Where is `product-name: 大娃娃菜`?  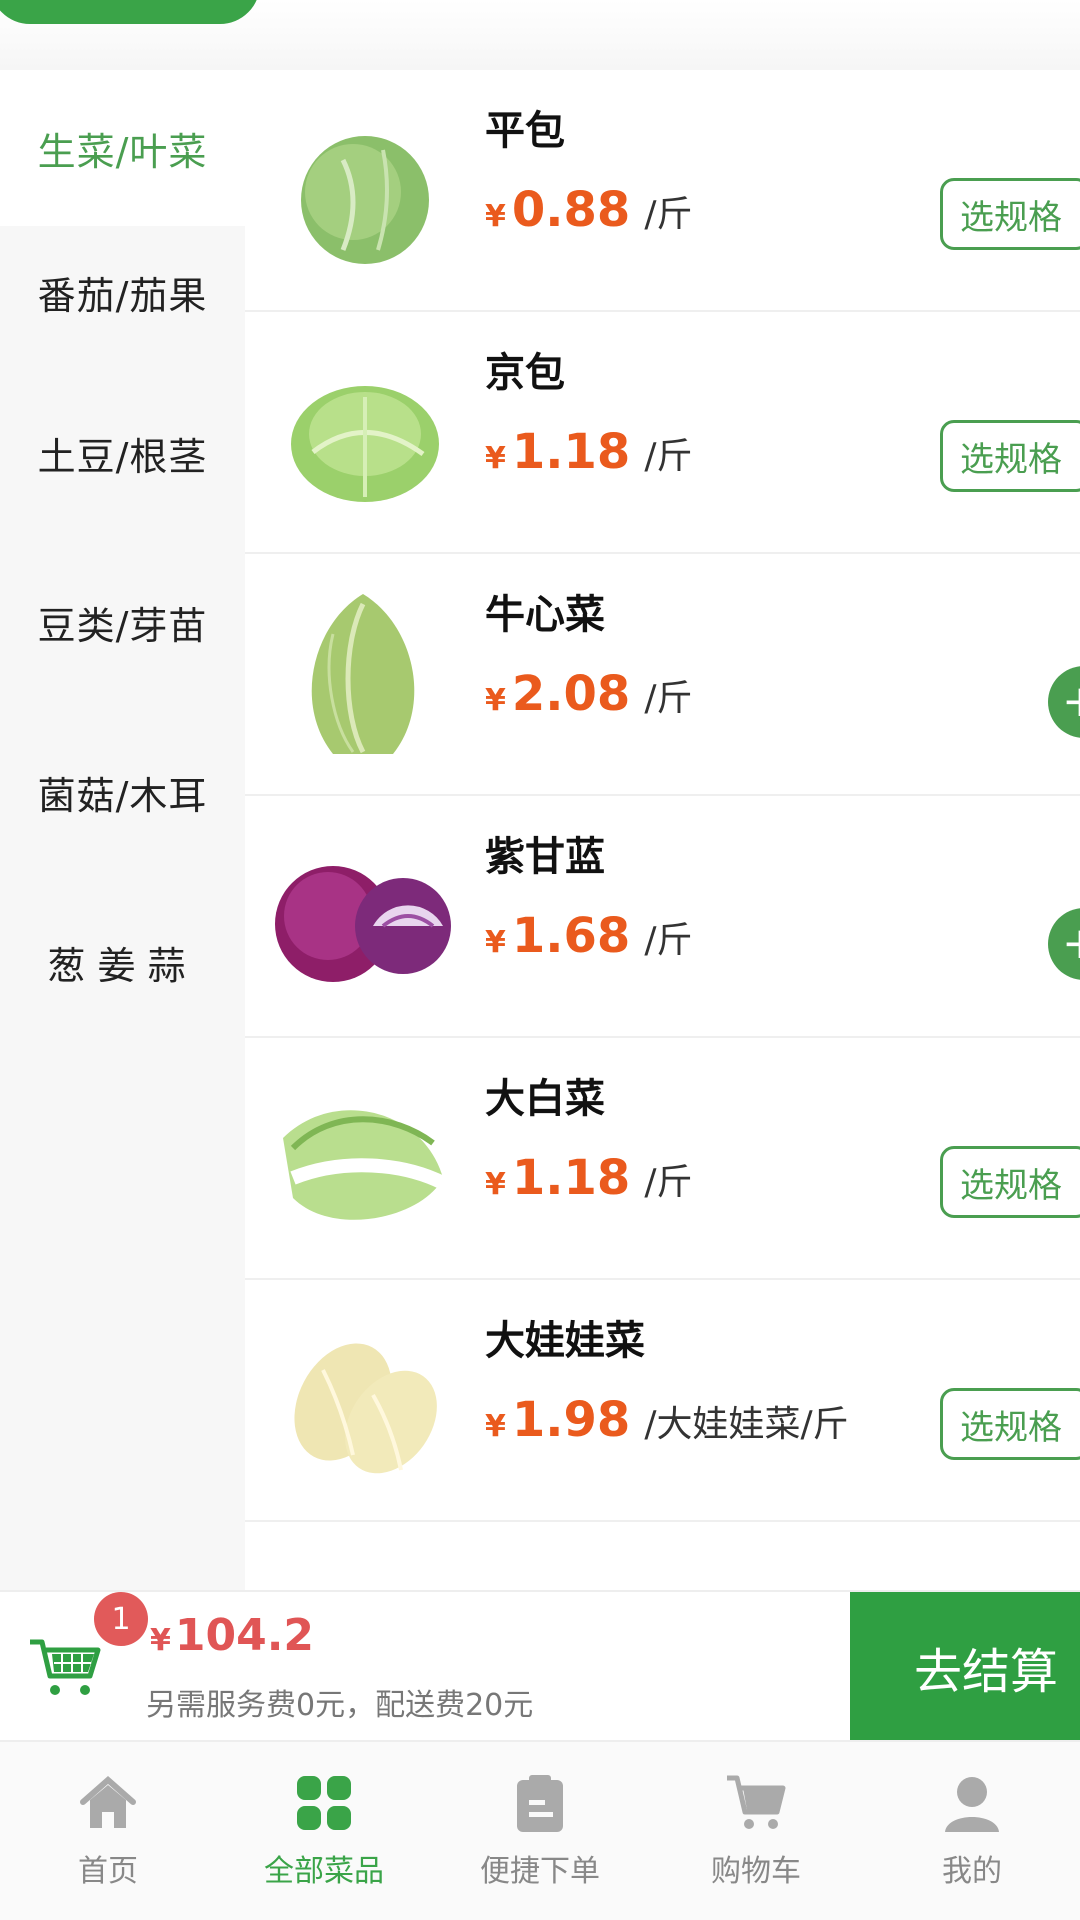 product-name: 大娃娃菜 is located at coordinates (565, 1341).